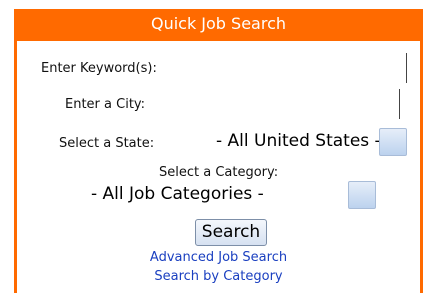 The image size is (435, 293). Describe the element at coordinates (105, 104) in the screenshot. I see `city-label: Enter a City:` at that location.